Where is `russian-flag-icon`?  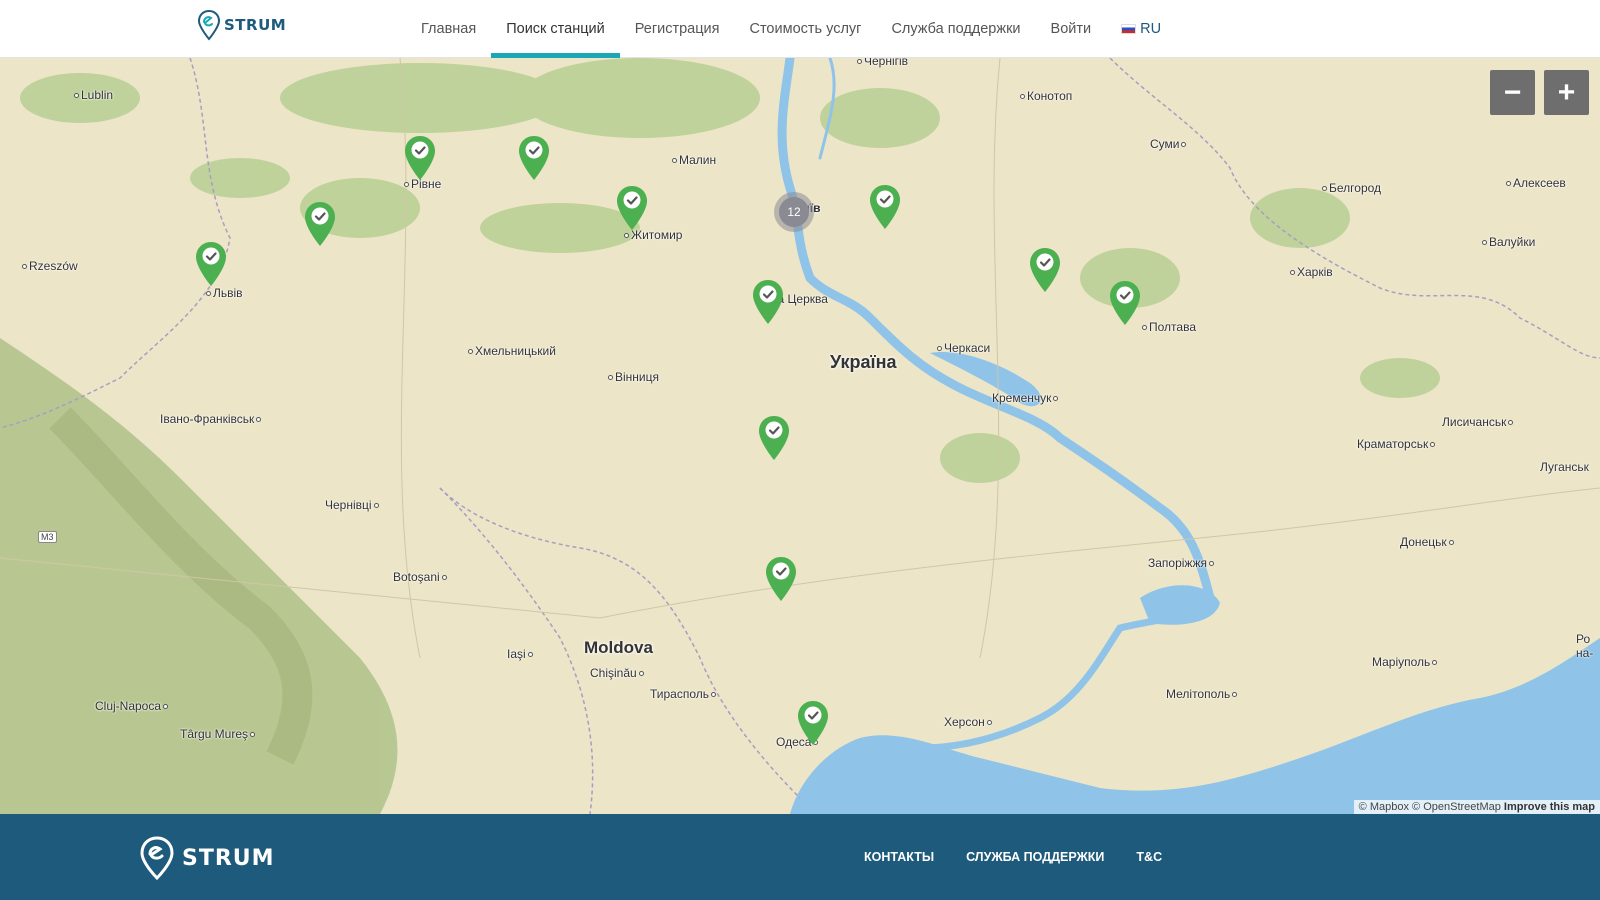
russian-flag-icon is located at coordinates (1129, 29).